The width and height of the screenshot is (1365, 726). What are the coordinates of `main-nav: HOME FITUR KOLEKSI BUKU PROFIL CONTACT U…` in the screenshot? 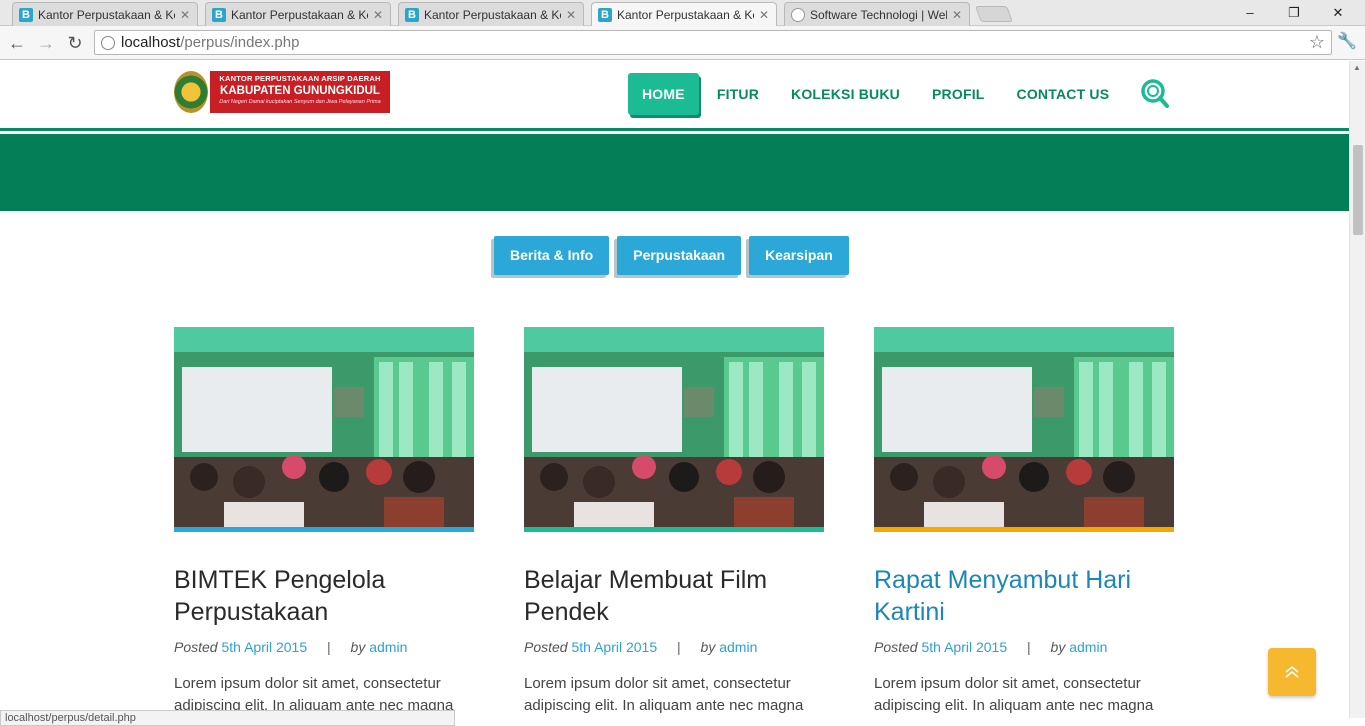 It's located at (877, 94).